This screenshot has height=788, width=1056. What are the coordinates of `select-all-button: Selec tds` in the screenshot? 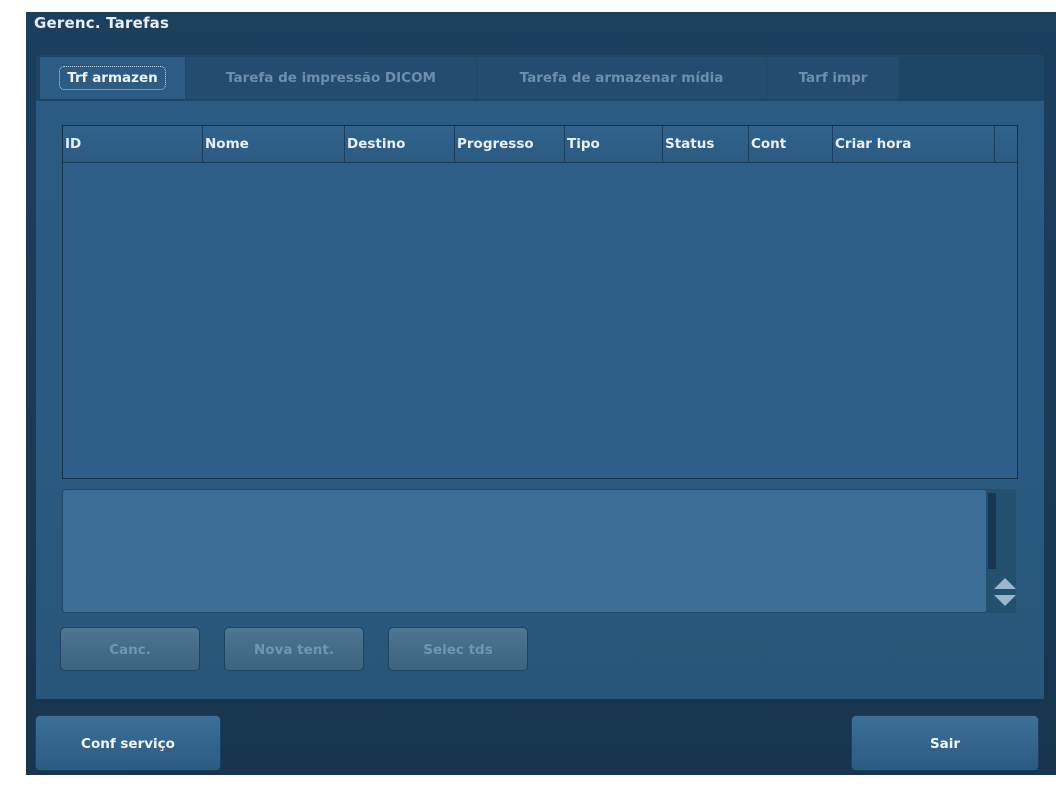 It's located at (458, 649).